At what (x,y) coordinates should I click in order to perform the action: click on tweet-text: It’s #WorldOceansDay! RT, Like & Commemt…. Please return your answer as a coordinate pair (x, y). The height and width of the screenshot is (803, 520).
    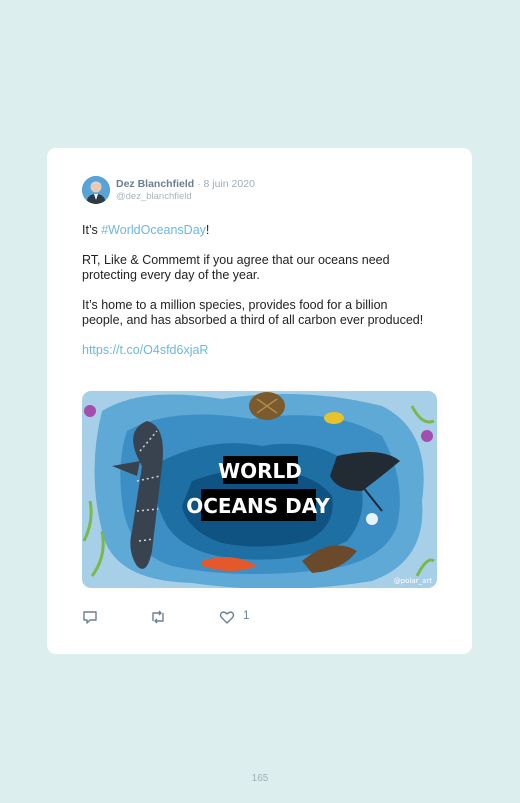
    Looking at the image, I should click on (254, 298).